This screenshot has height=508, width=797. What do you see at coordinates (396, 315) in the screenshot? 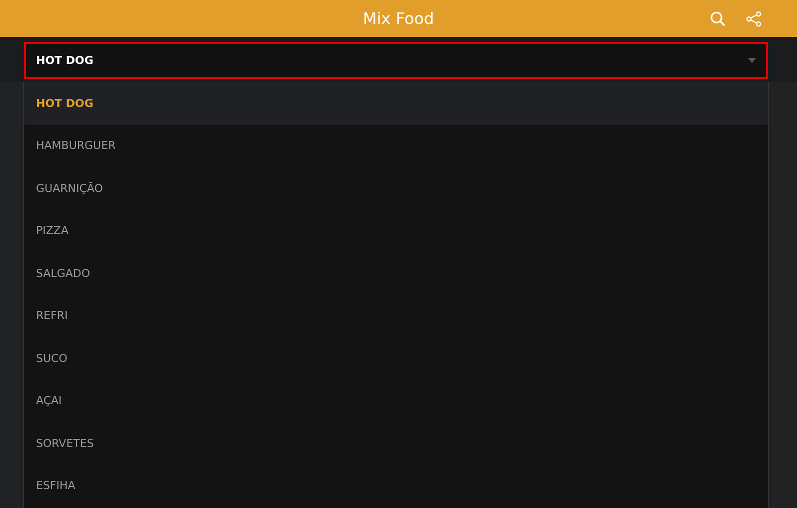
I see `menu-option: REFRI` at bounding box center [396, 315].